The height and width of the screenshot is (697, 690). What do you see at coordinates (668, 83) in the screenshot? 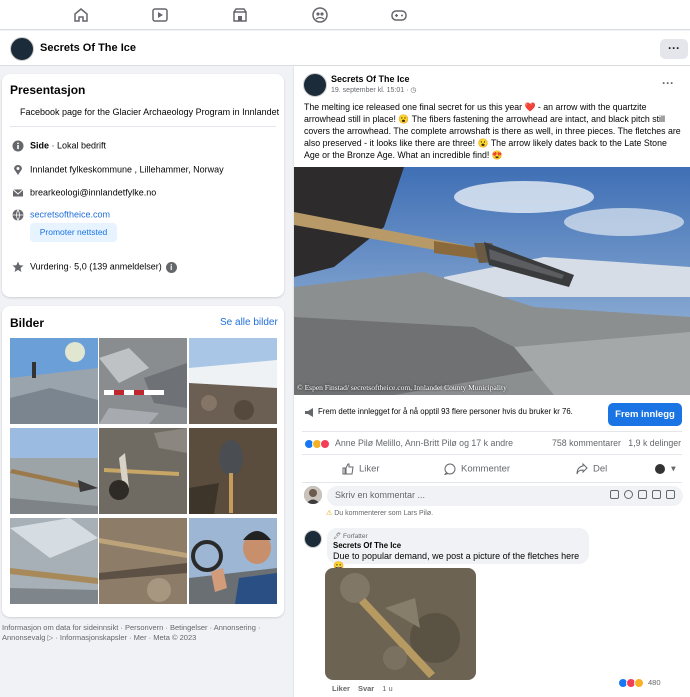
I see `post-more-button: ···` at bounding box center [668, 83].